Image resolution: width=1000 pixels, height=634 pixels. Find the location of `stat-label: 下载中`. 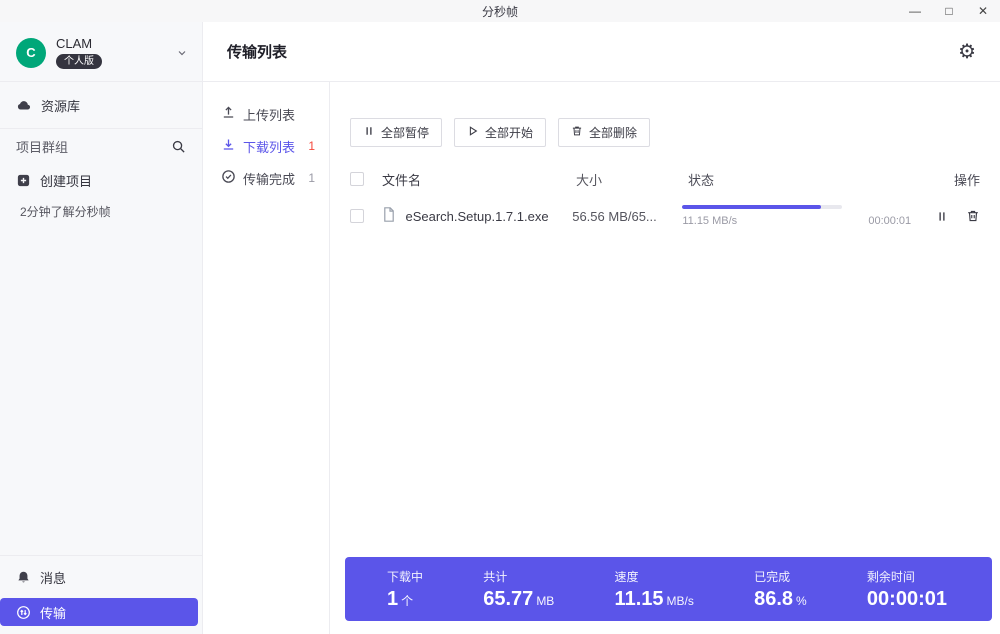

stat-label: 下载中 is located at coordinates (405, 576).